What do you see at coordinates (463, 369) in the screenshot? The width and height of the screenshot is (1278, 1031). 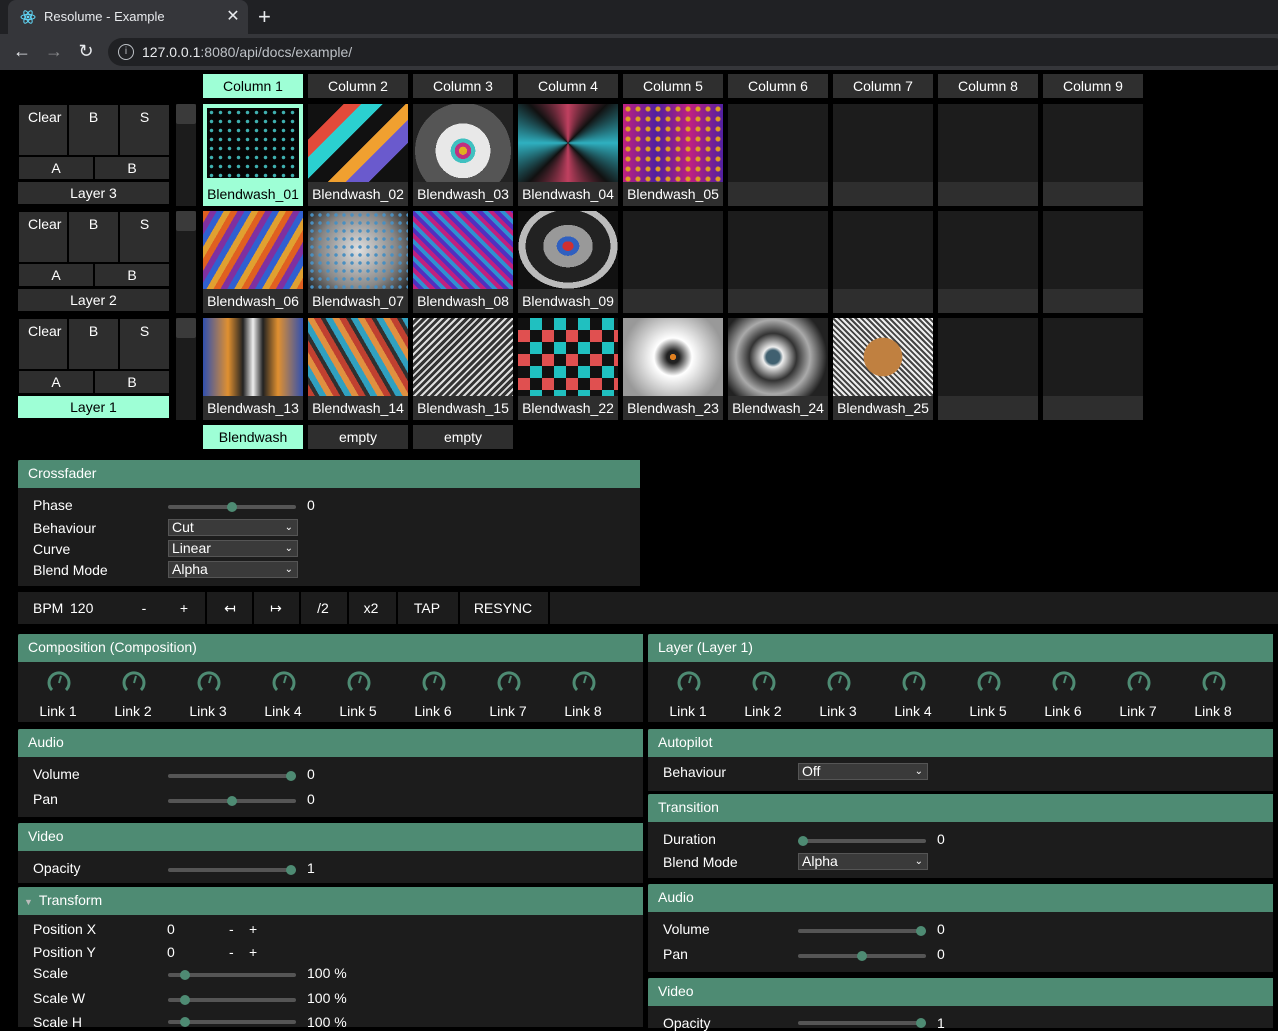 I see `clip-slot: Blendwash_15` at bounding box center [463, 369].